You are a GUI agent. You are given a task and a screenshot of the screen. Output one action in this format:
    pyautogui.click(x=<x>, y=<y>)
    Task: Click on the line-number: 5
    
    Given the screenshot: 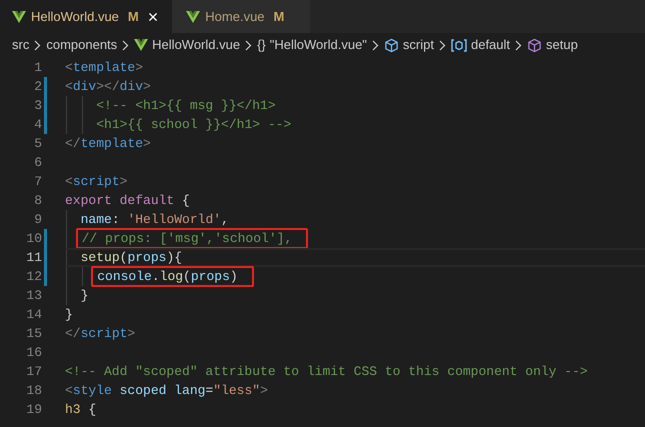 What is the action you would take?
    pyautogui.click(x=37, y=143)
    